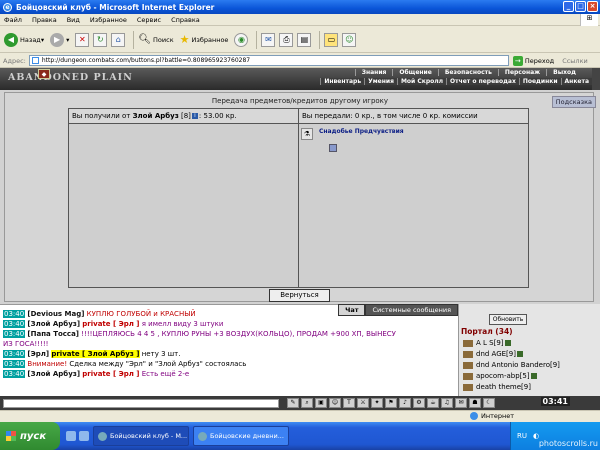  I want to click on chat-nick: [Devious Mag], so click(55, 314).